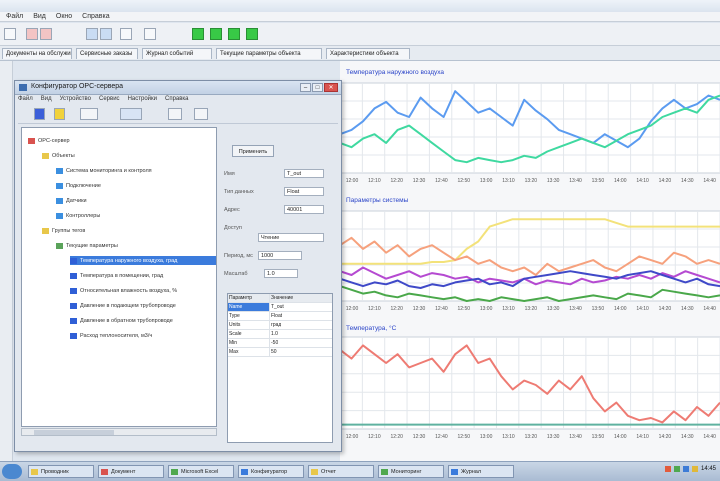 This screenshot has width=720, height=481. What do you see at coordinates (411, 471) in the screenshot?
I see `taskbar-button: Мониторинг` at bounding box center [411, 471].